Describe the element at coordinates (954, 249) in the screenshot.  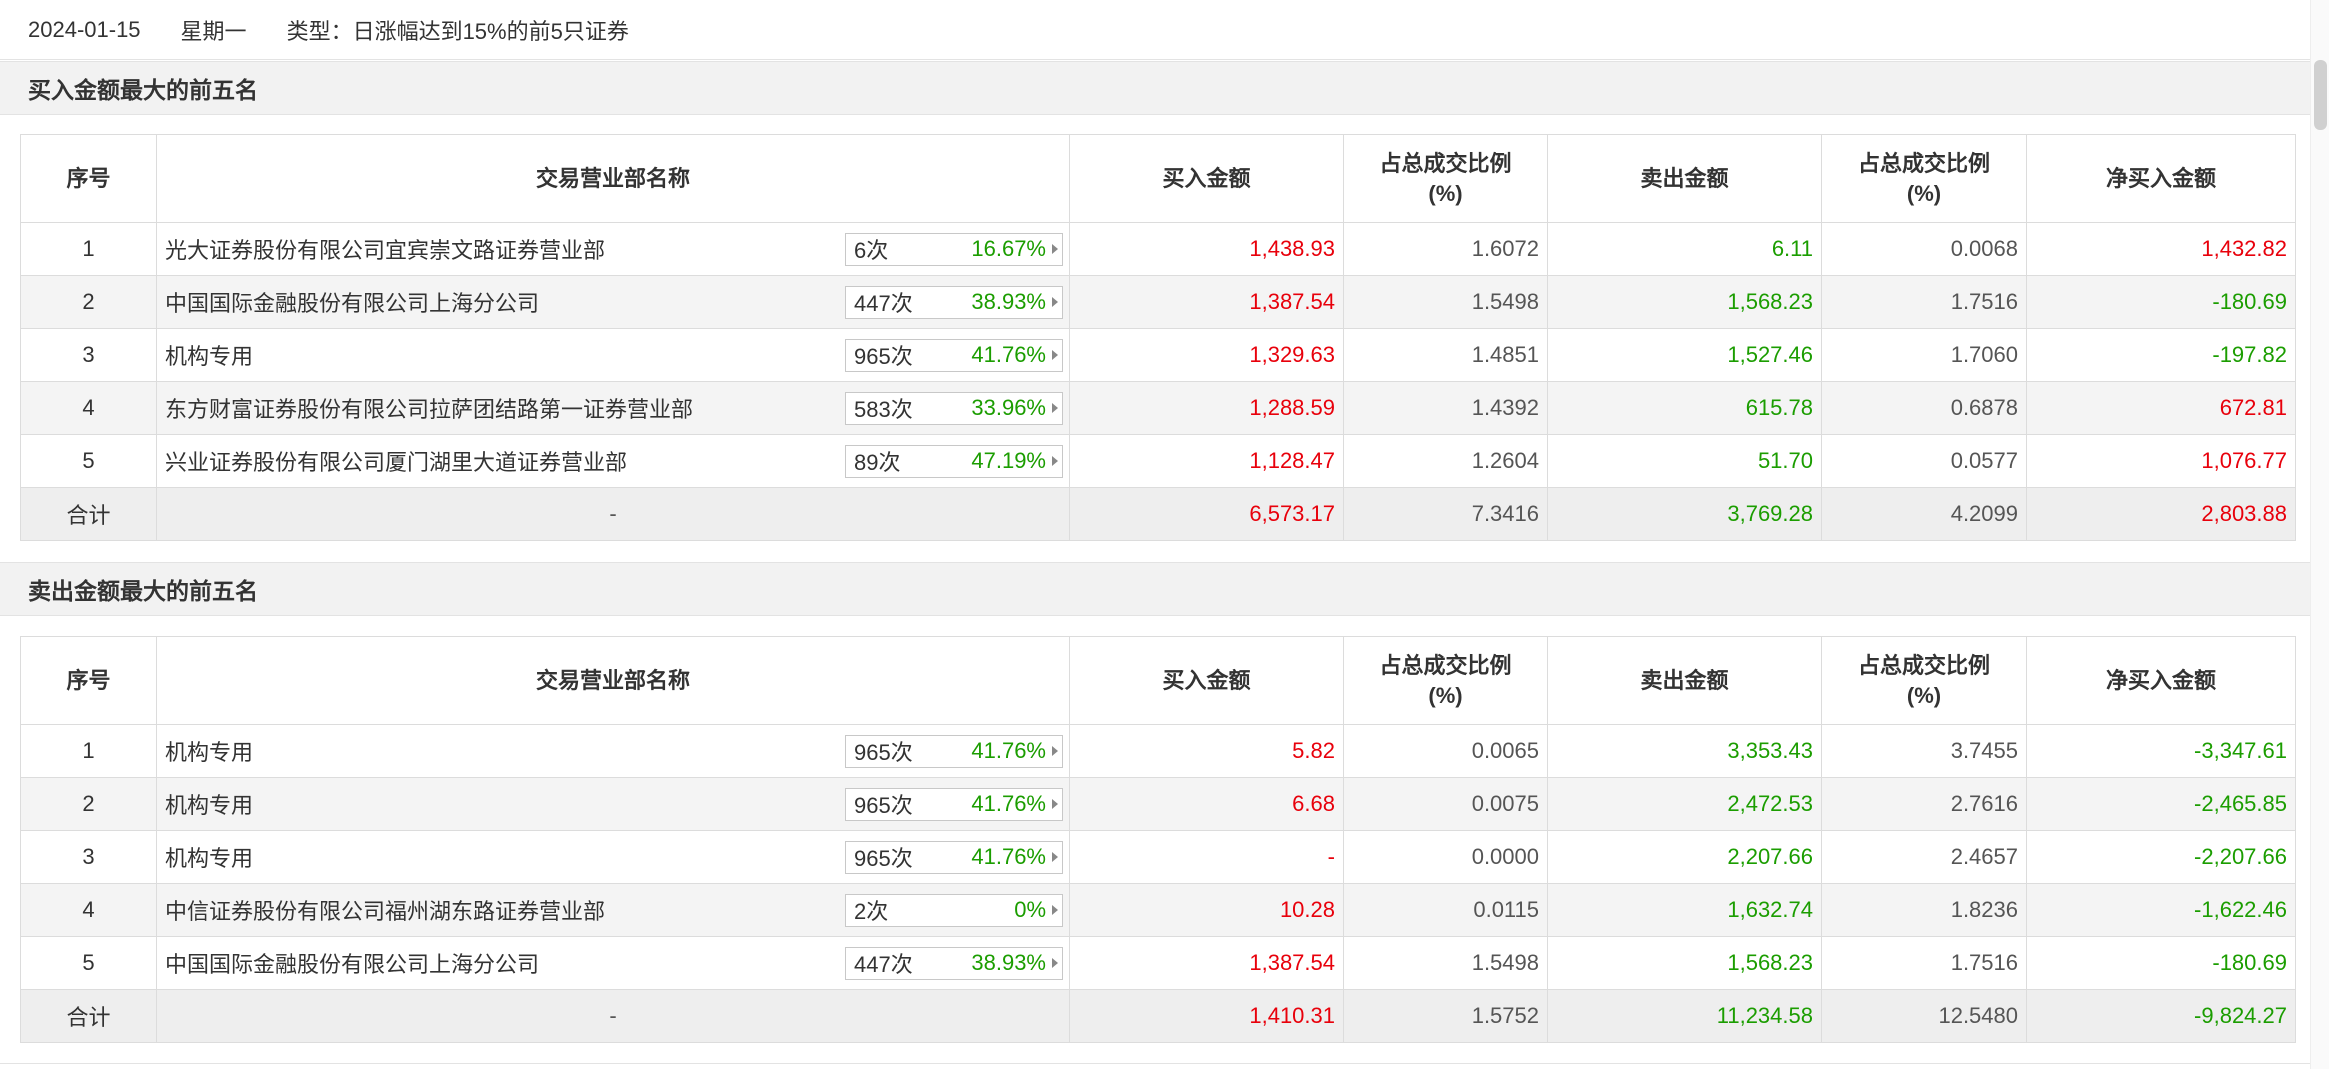
I see `branch-stat-button: 6次 16.67%` at that location.